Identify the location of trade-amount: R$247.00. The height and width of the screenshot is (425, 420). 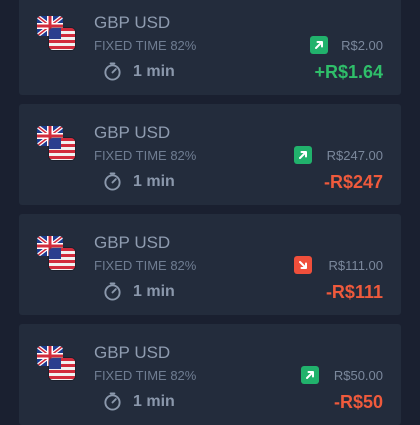
(354, 155).